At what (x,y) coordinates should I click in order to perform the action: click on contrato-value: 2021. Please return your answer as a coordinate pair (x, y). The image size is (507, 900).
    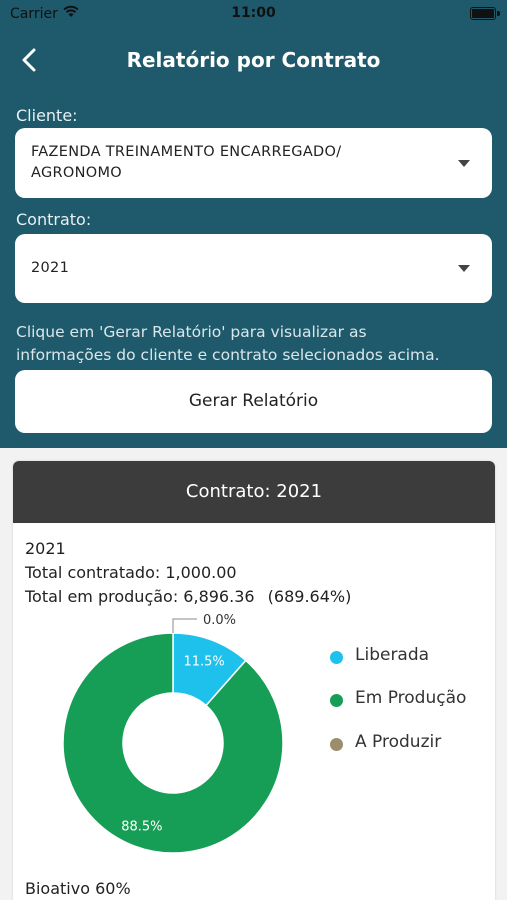
    Looking at the image, I should click on (50, 268).